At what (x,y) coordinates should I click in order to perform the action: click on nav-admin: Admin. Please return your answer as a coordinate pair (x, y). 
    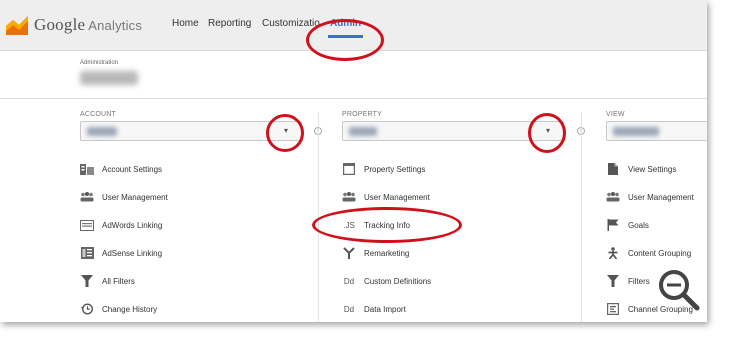
    Looking at the image, I should click on (345, 28).